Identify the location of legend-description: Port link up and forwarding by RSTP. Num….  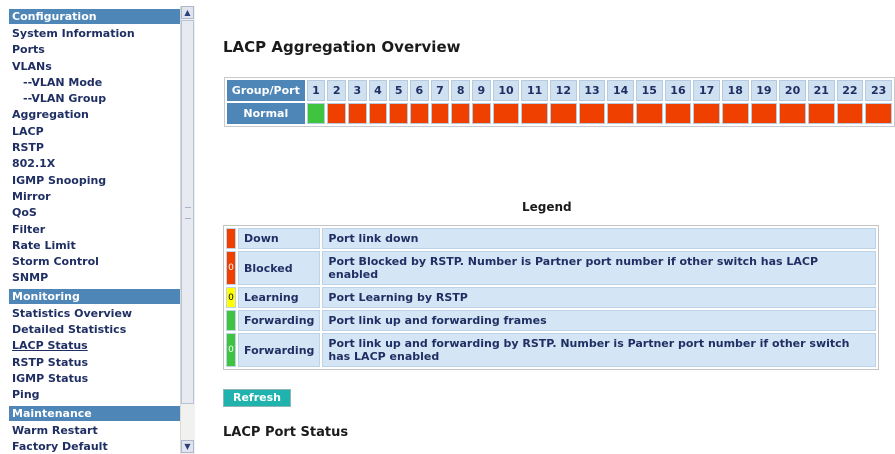
(599, 350).